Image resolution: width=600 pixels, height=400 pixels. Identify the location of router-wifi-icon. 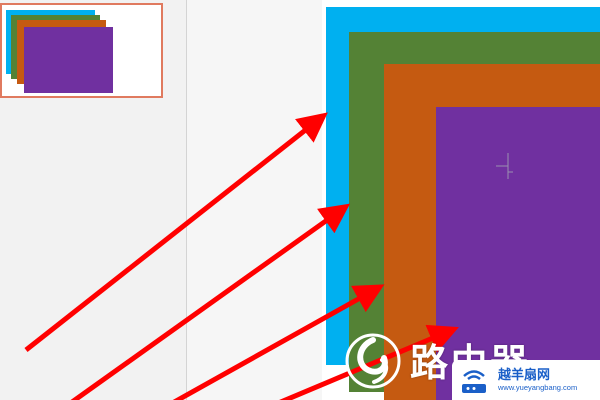
(474, 381).